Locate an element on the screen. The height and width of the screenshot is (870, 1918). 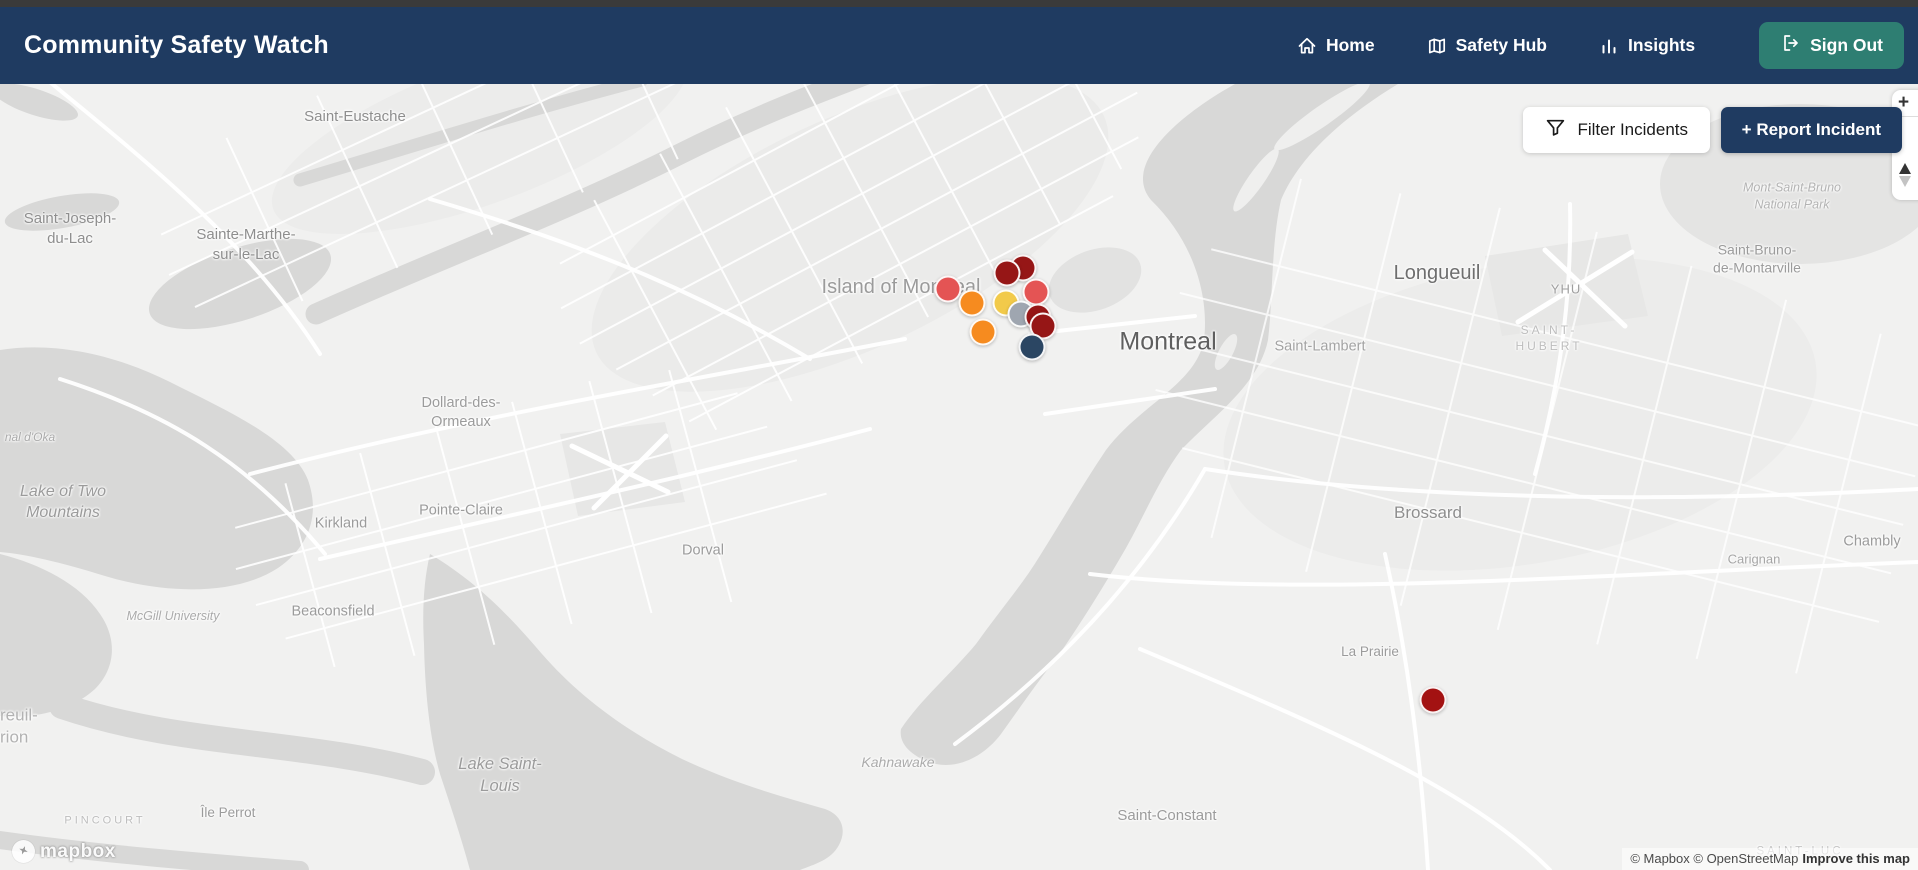
logout-icon is located at coordinates (1790, 45).